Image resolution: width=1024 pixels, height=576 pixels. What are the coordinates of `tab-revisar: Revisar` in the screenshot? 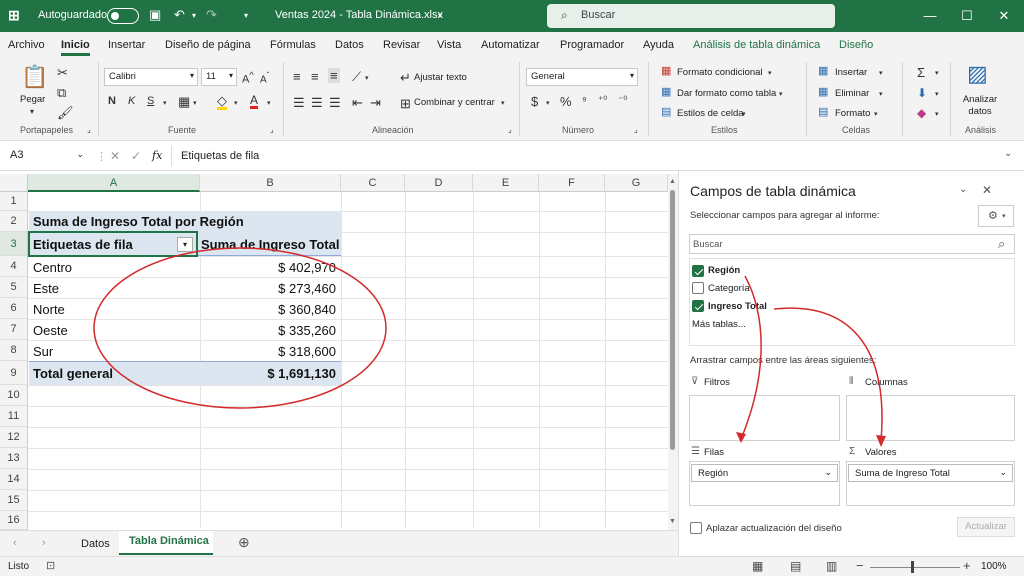 It's located at (401, 45).